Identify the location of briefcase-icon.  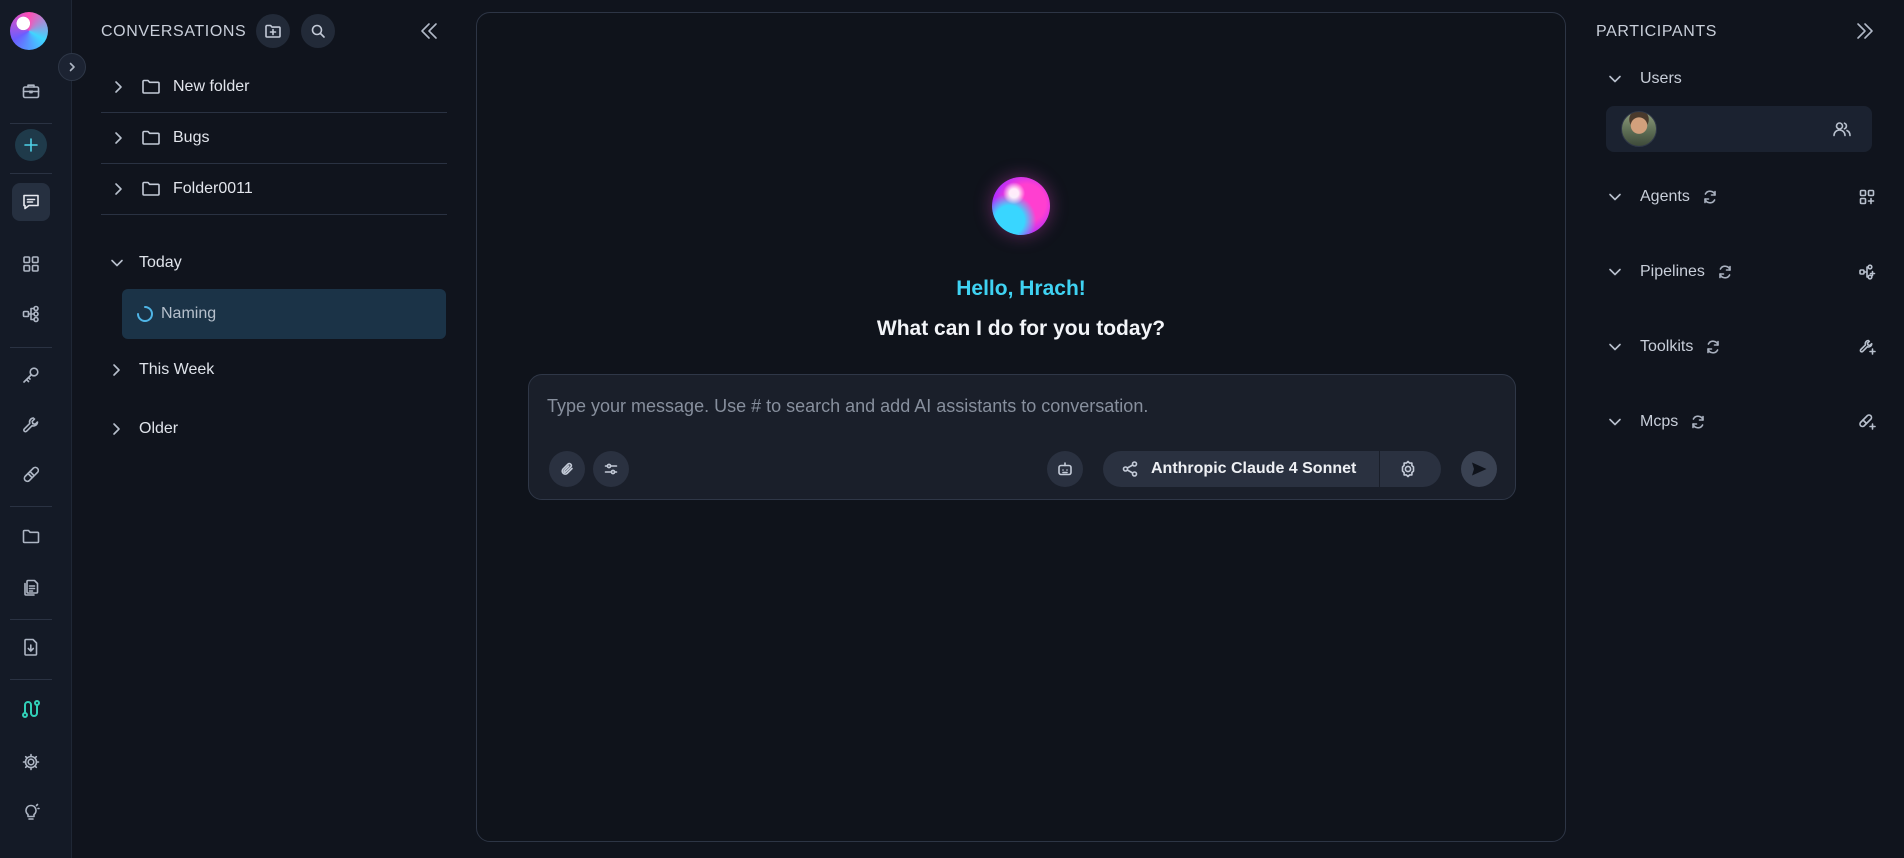
(31, 91).